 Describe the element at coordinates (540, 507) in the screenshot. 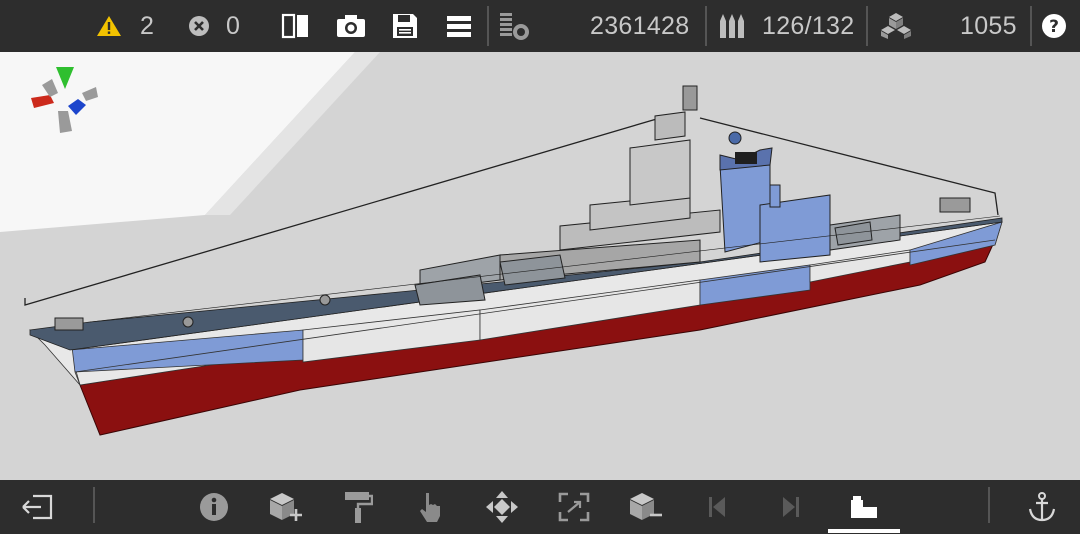

I see `bottom-toolbar` at that location.